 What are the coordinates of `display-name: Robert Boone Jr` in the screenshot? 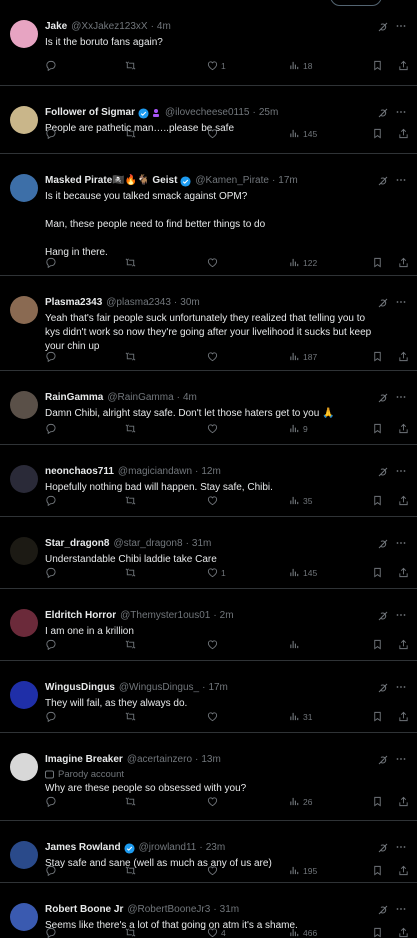 It's located at (84, 910).